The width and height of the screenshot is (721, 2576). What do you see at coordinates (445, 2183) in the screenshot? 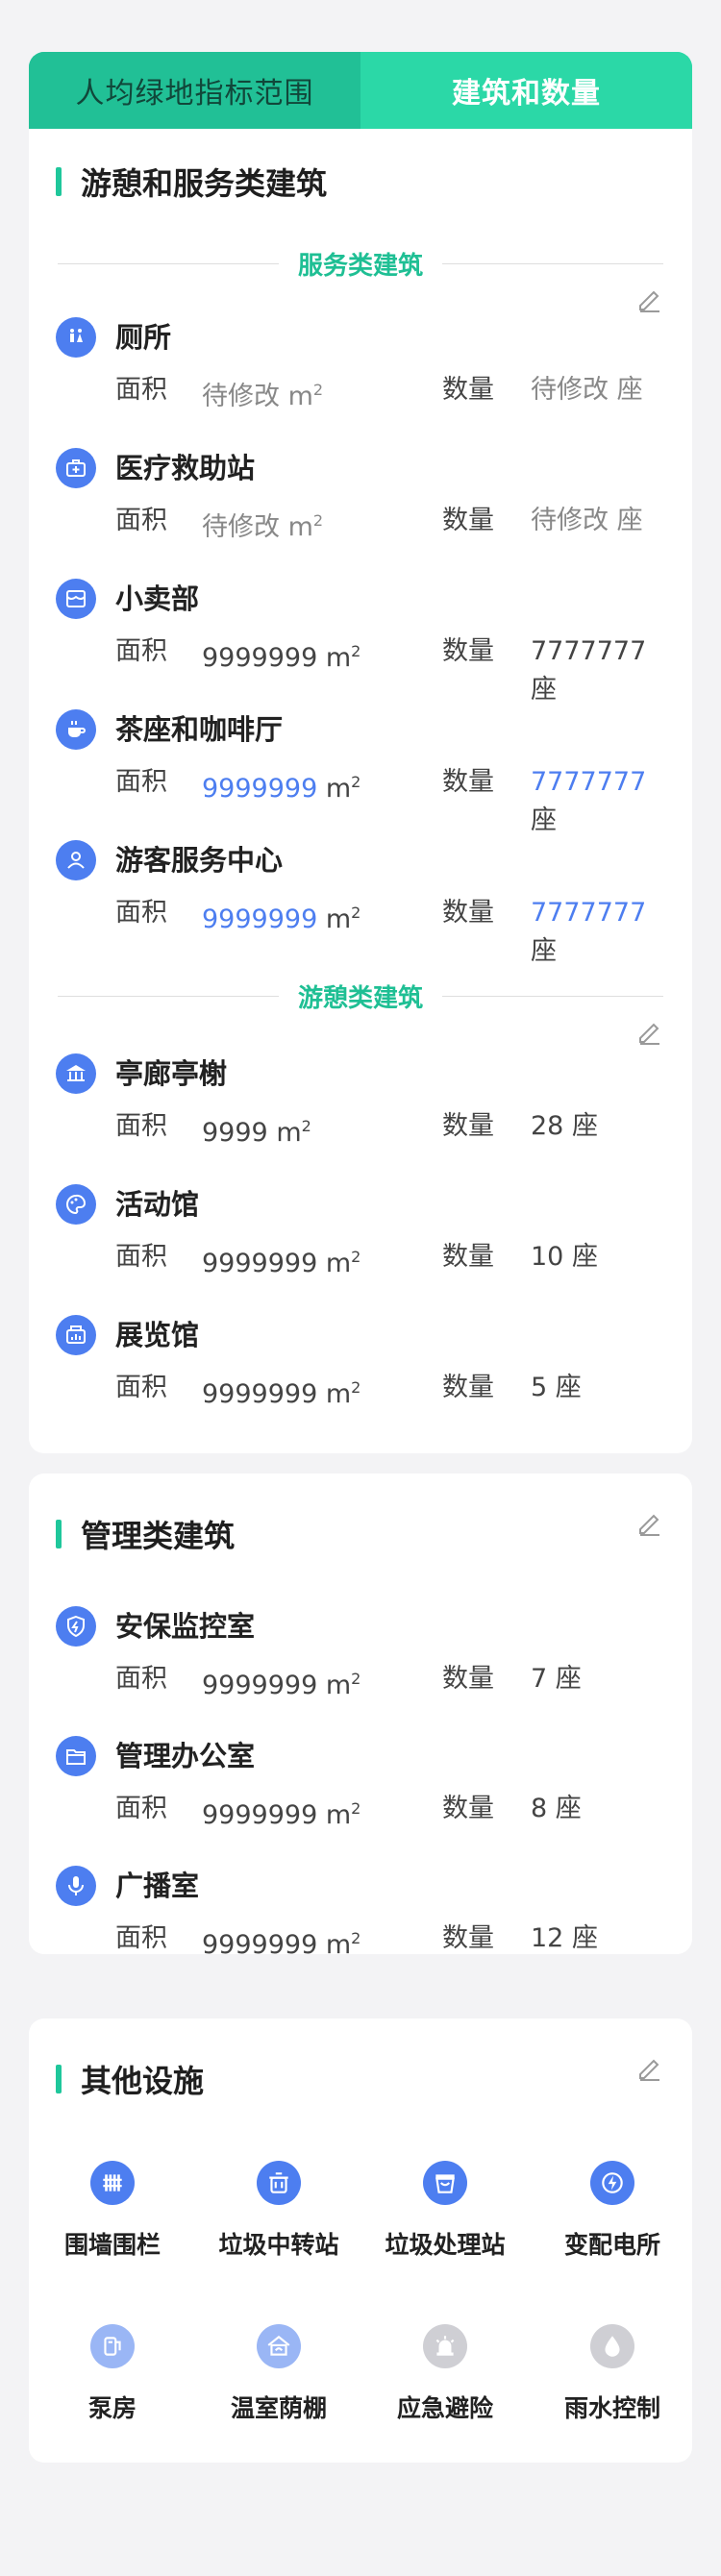
I see `waste-box-icon` at bounding box center [445, 2183].